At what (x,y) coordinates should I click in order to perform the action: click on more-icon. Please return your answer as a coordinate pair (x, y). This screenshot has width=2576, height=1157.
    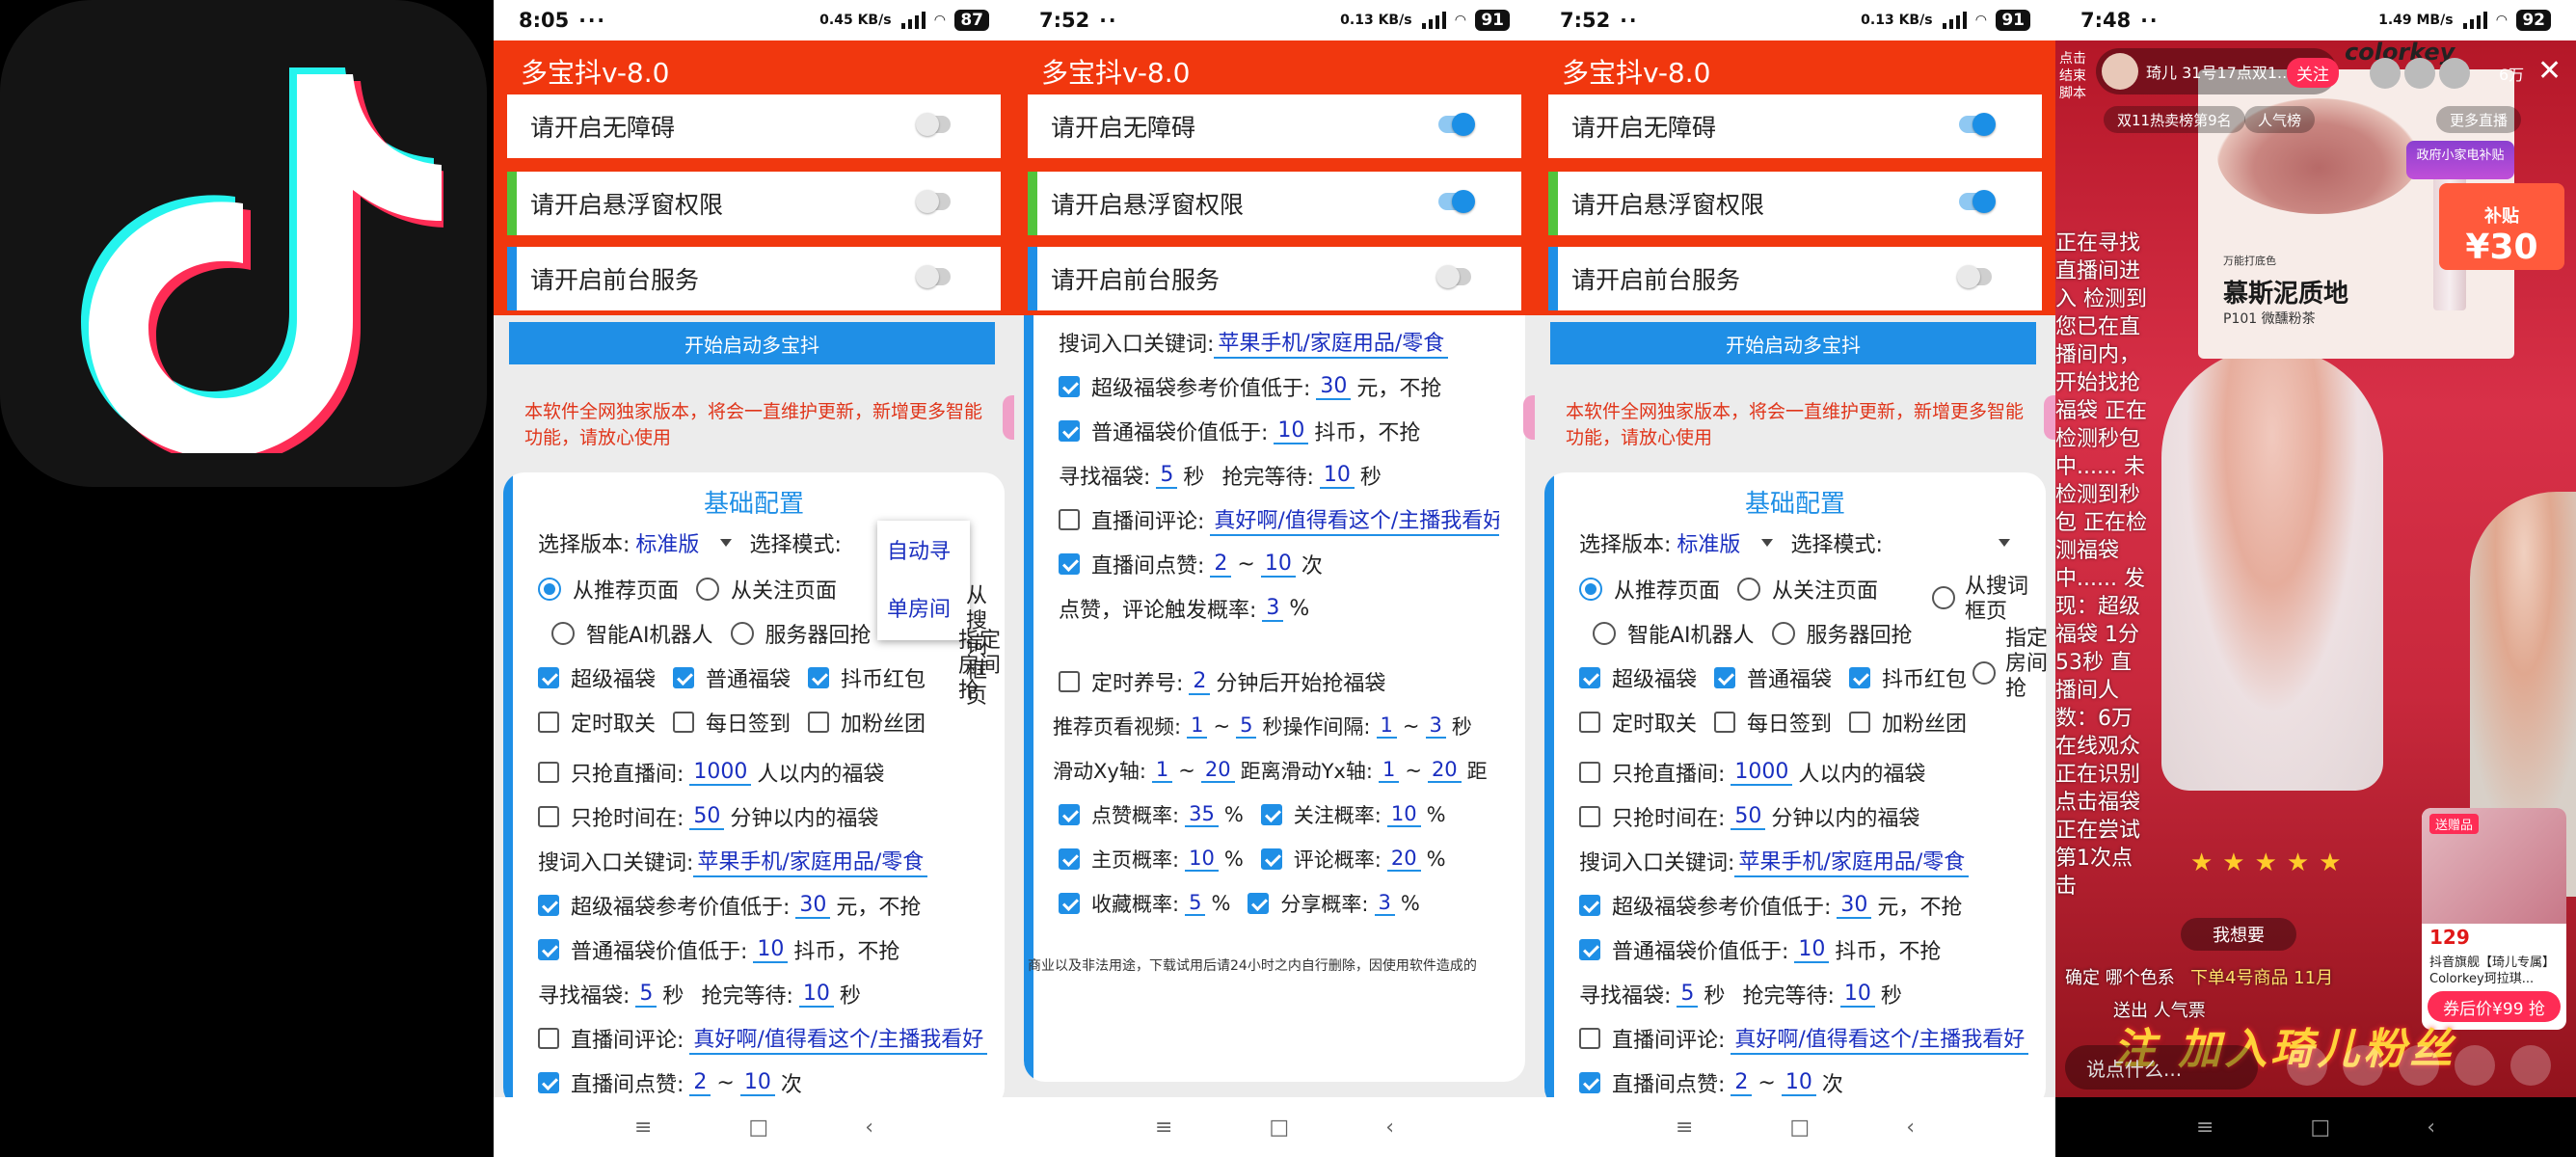
    Looking at the image, I should click on (2530, 1065).